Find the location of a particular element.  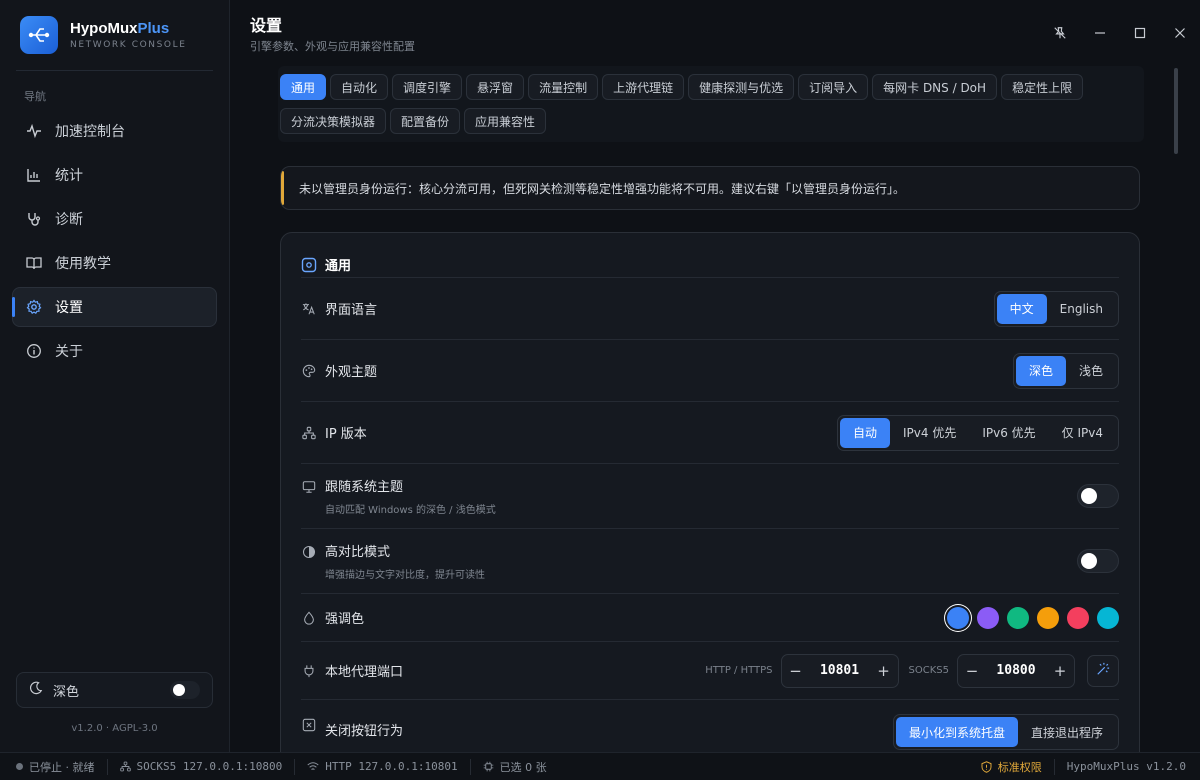

gear-icon is located at coordinates (34, 307).